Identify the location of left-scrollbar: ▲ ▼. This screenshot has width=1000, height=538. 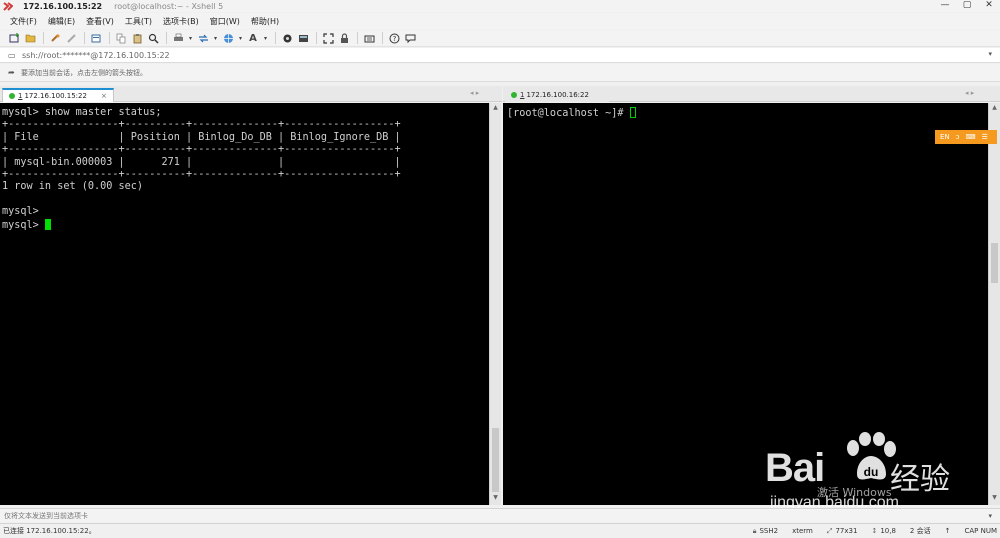
(495, 304).